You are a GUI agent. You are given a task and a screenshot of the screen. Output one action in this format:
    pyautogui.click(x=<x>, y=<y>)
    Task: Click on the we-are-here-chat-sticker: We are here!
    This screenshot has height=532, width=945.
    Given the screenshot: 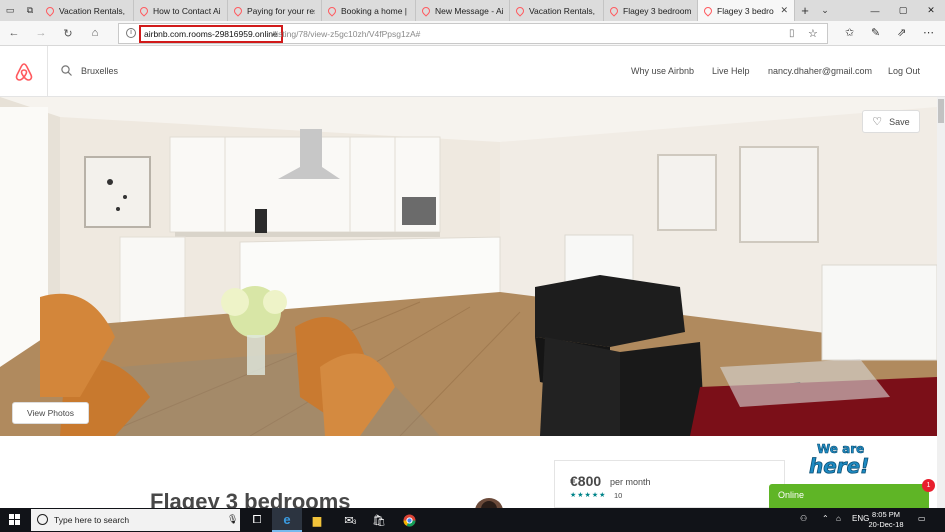 What is the action you would take?
    pyautogui.click(x=849, y=459)
    